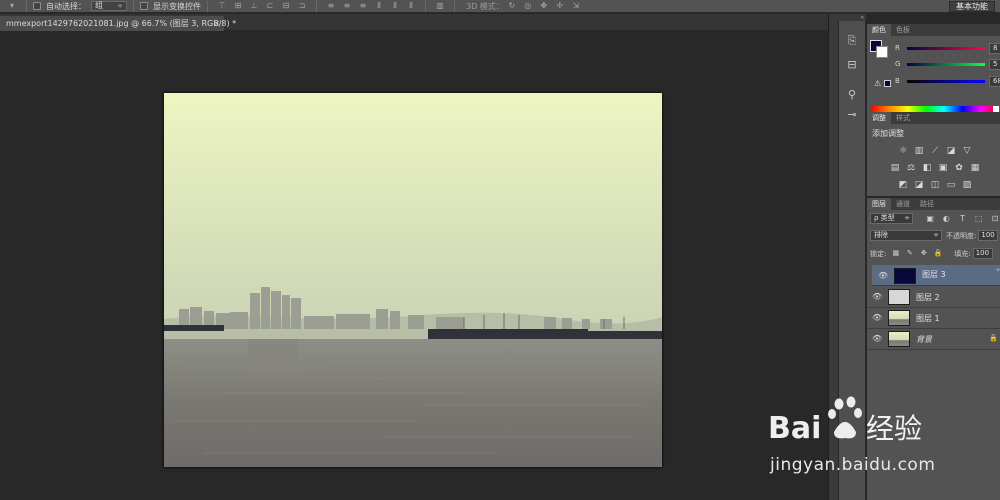  What do you see at coordinates (37, 6) in the screenshot?
I see `auto-select-checkbox` at bounding box center [37, 6].